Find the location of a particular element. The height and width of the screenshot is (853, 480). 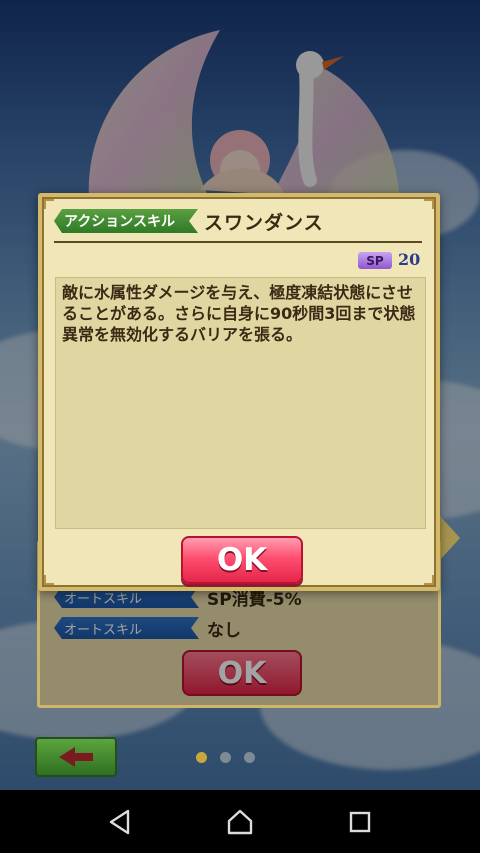

nav-home-button is located at coordinates (240, 822).